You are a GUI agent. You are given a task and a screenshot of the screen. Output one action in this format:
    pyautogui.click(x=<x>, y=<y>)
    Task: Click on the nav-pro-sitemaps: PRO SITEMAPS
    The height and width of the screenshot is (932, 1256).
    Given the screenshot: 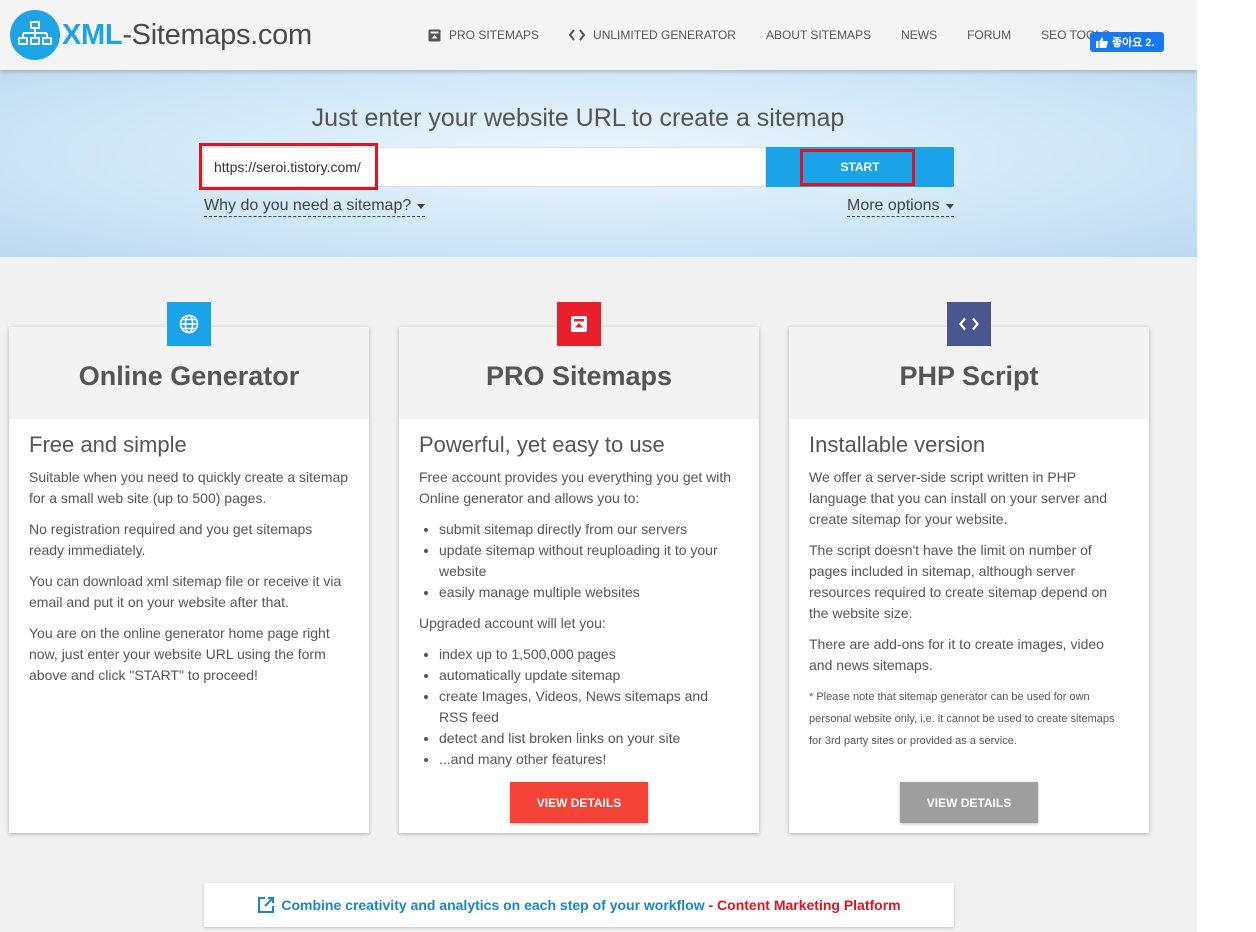 What is the action you would take?
    pyautogui.click(x=483, y=35)
    